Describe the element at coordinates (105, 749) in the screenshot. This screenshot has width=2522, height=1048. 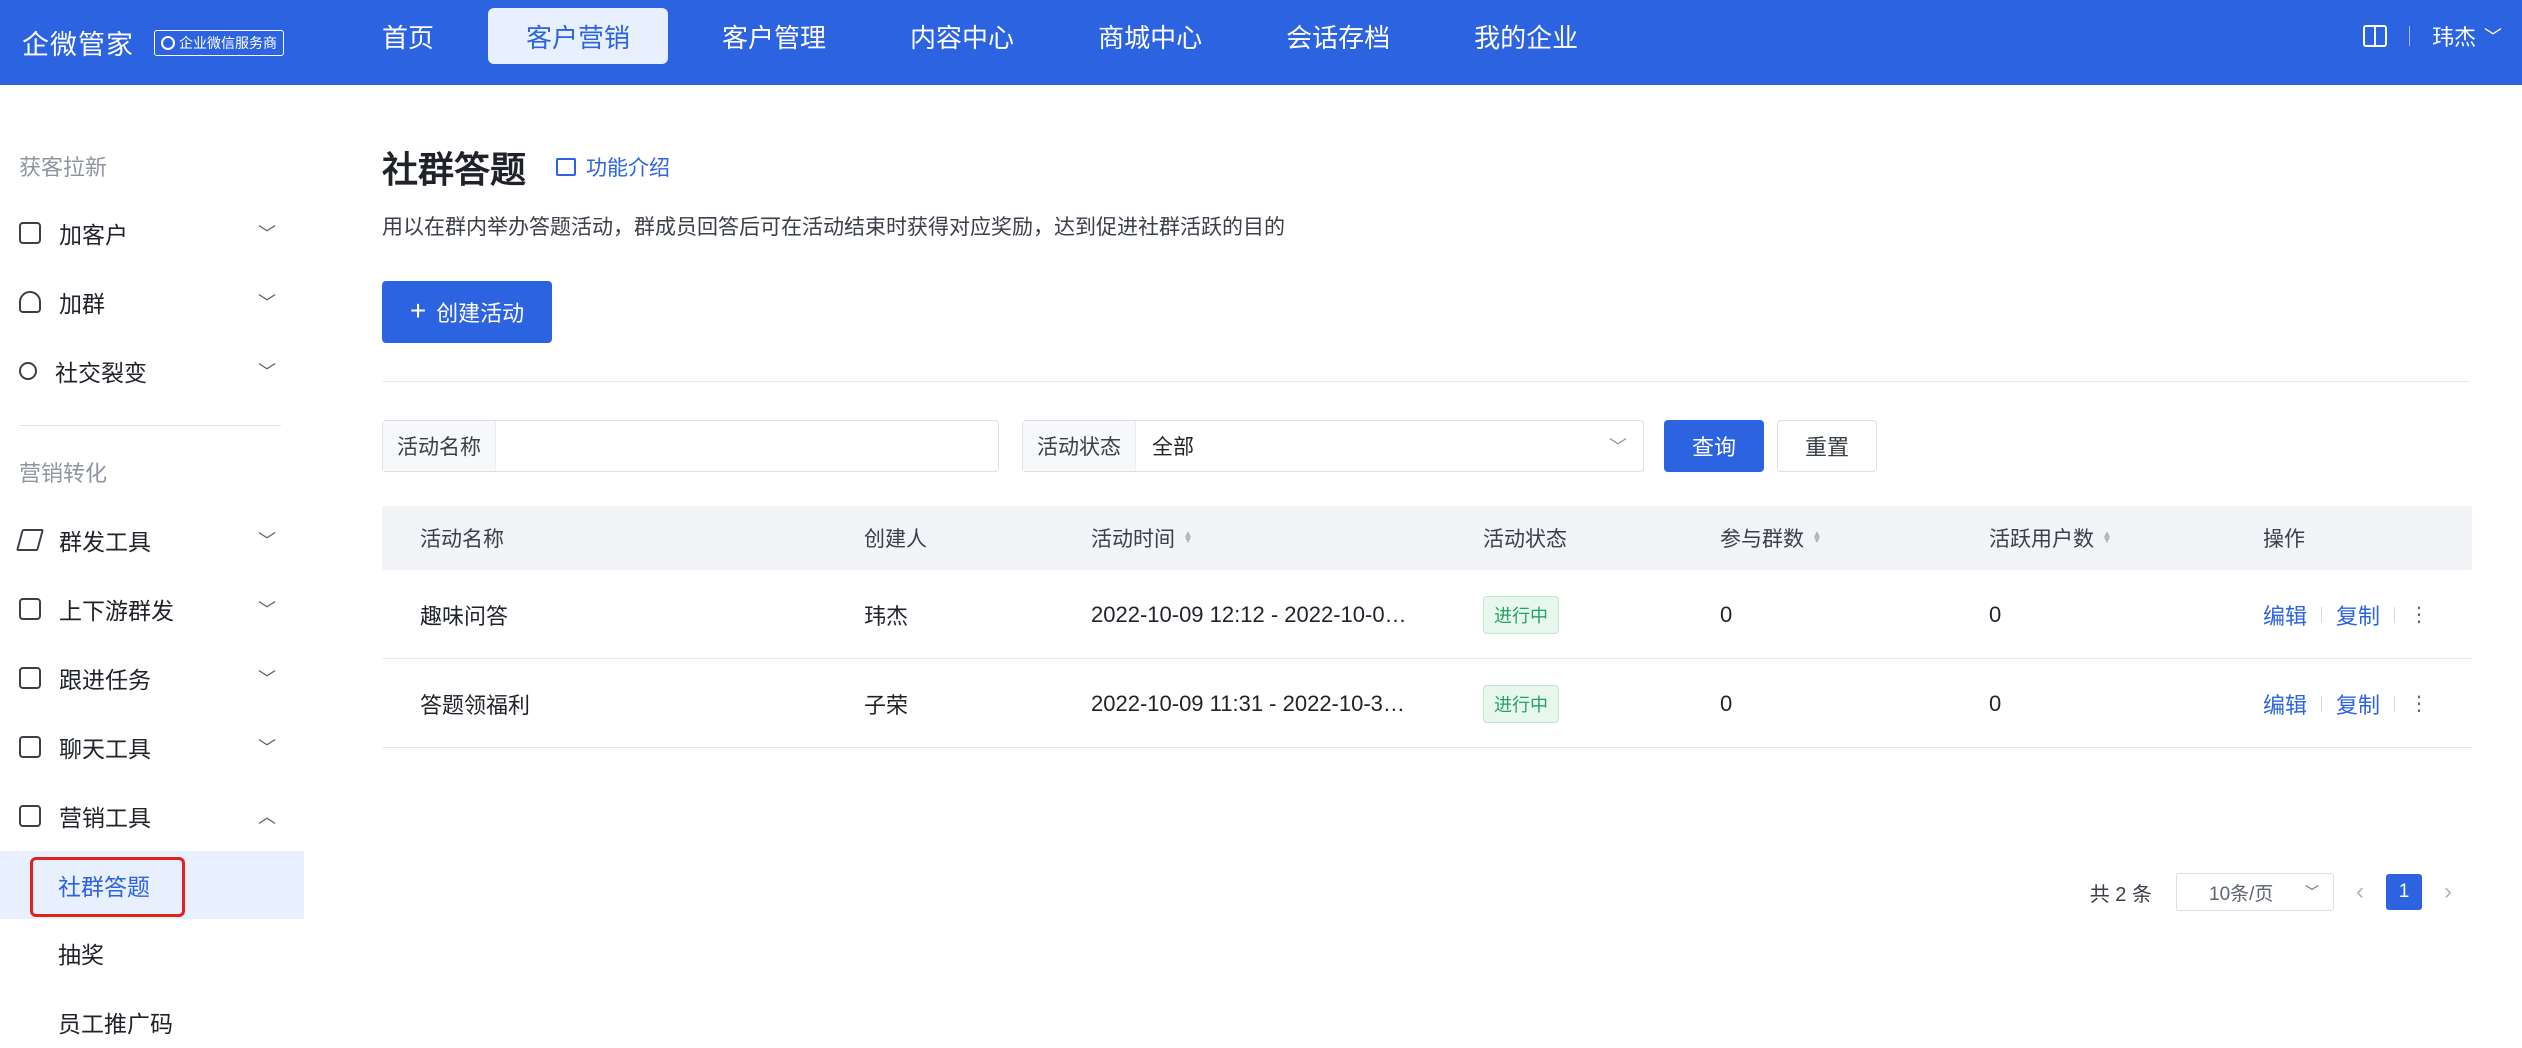
I see `sidebar-item-label: 聊天工具` at that location.